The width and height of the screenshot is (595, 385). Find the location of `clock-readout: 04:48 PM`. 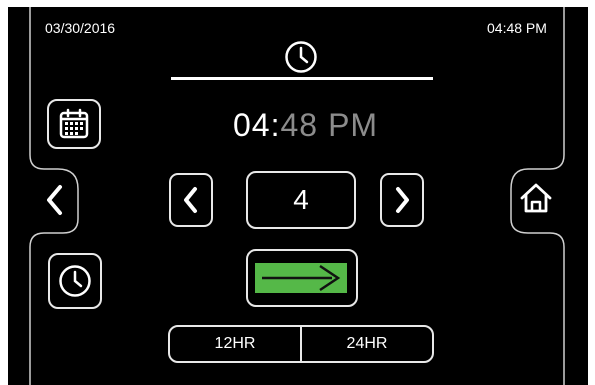

clock-readout: 04:48 PM is located at coordinates (305, 125).